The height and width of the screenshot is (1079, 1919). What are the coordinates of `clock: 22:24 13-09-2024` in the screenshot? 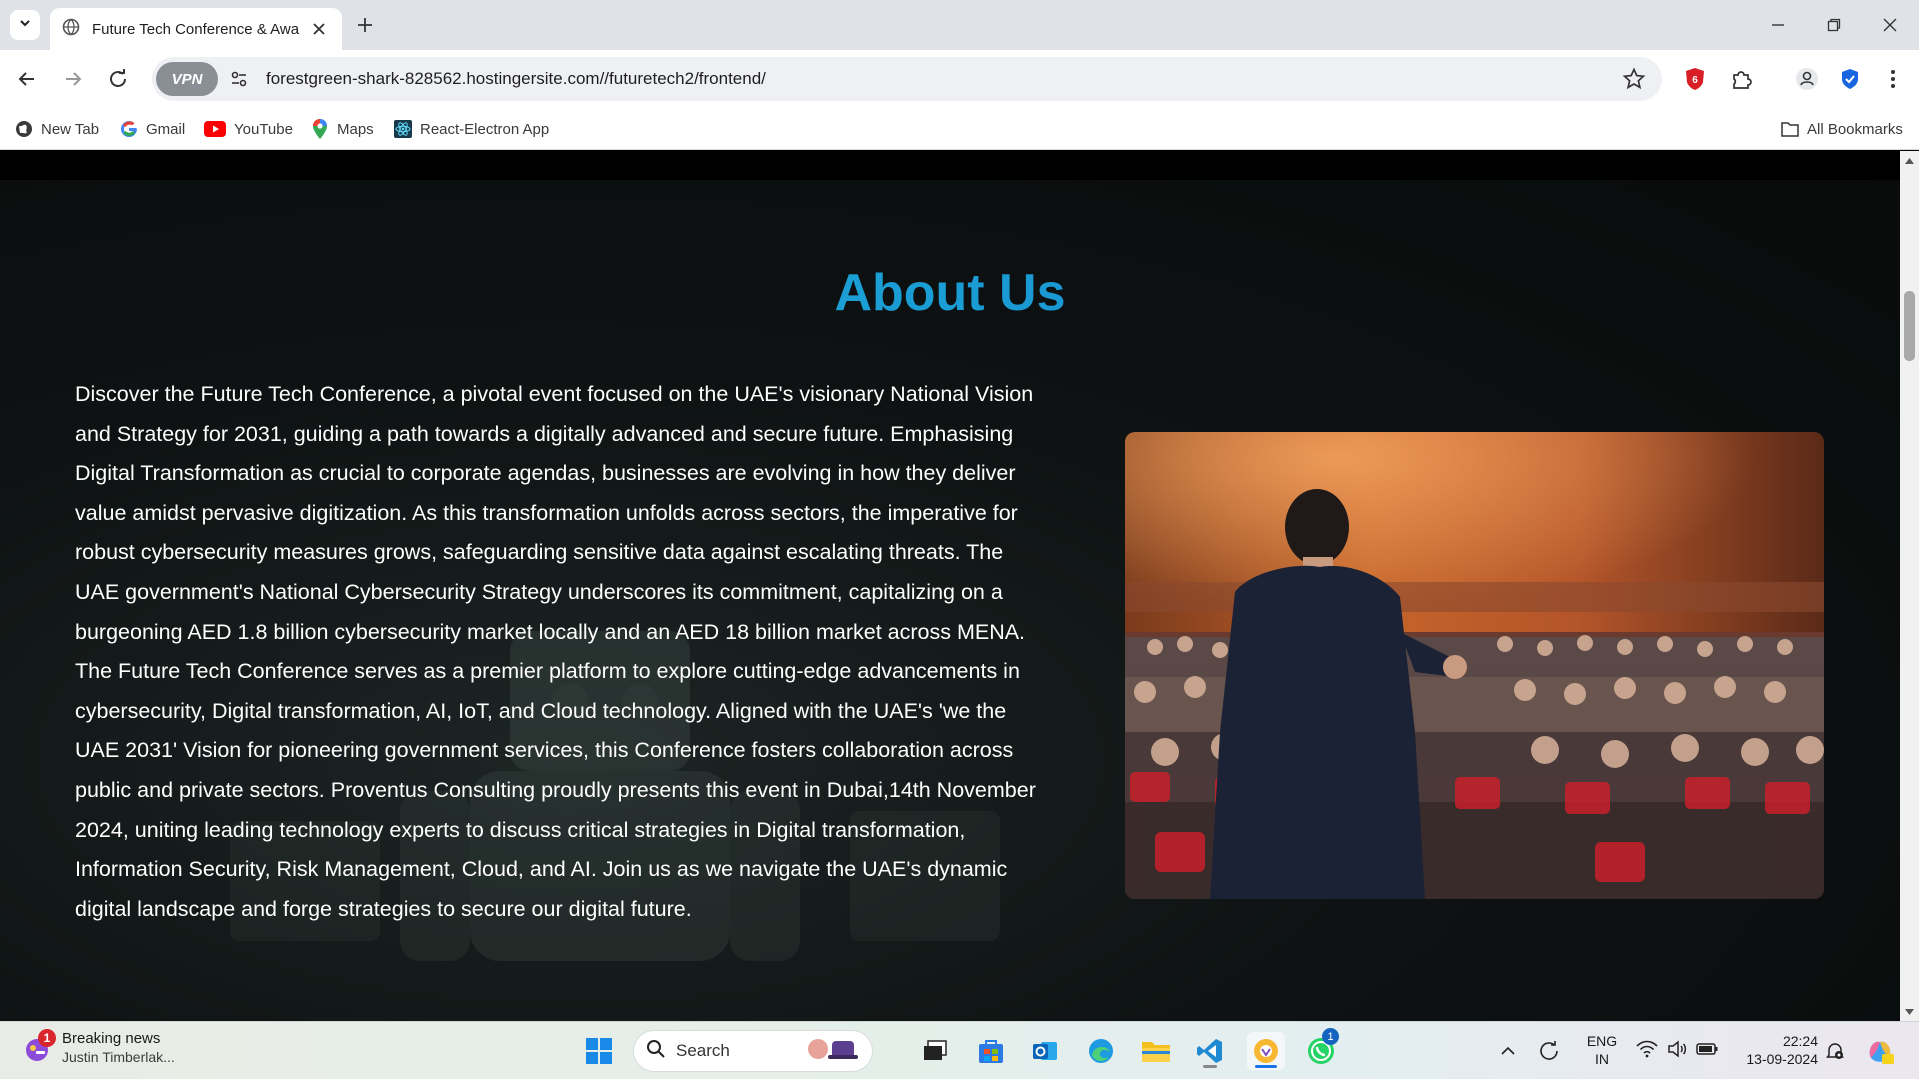 It's located at (1778, 1050).